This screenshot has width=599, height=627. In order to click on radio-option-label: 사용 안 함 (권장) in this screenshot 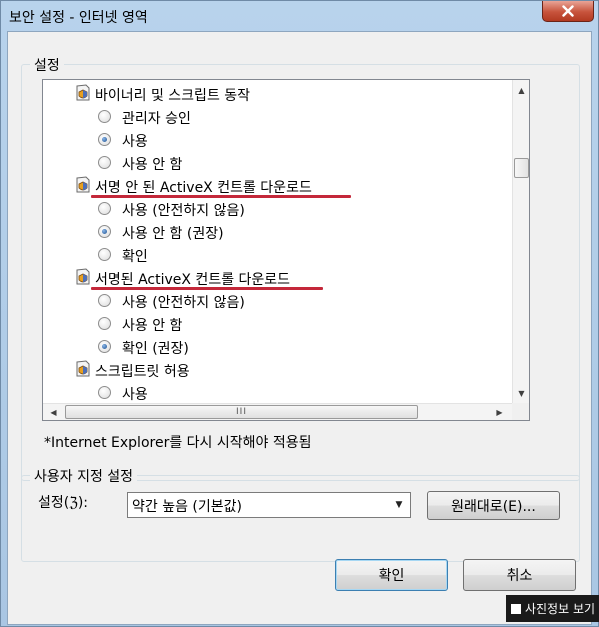, I will do `click(173, 234)`.